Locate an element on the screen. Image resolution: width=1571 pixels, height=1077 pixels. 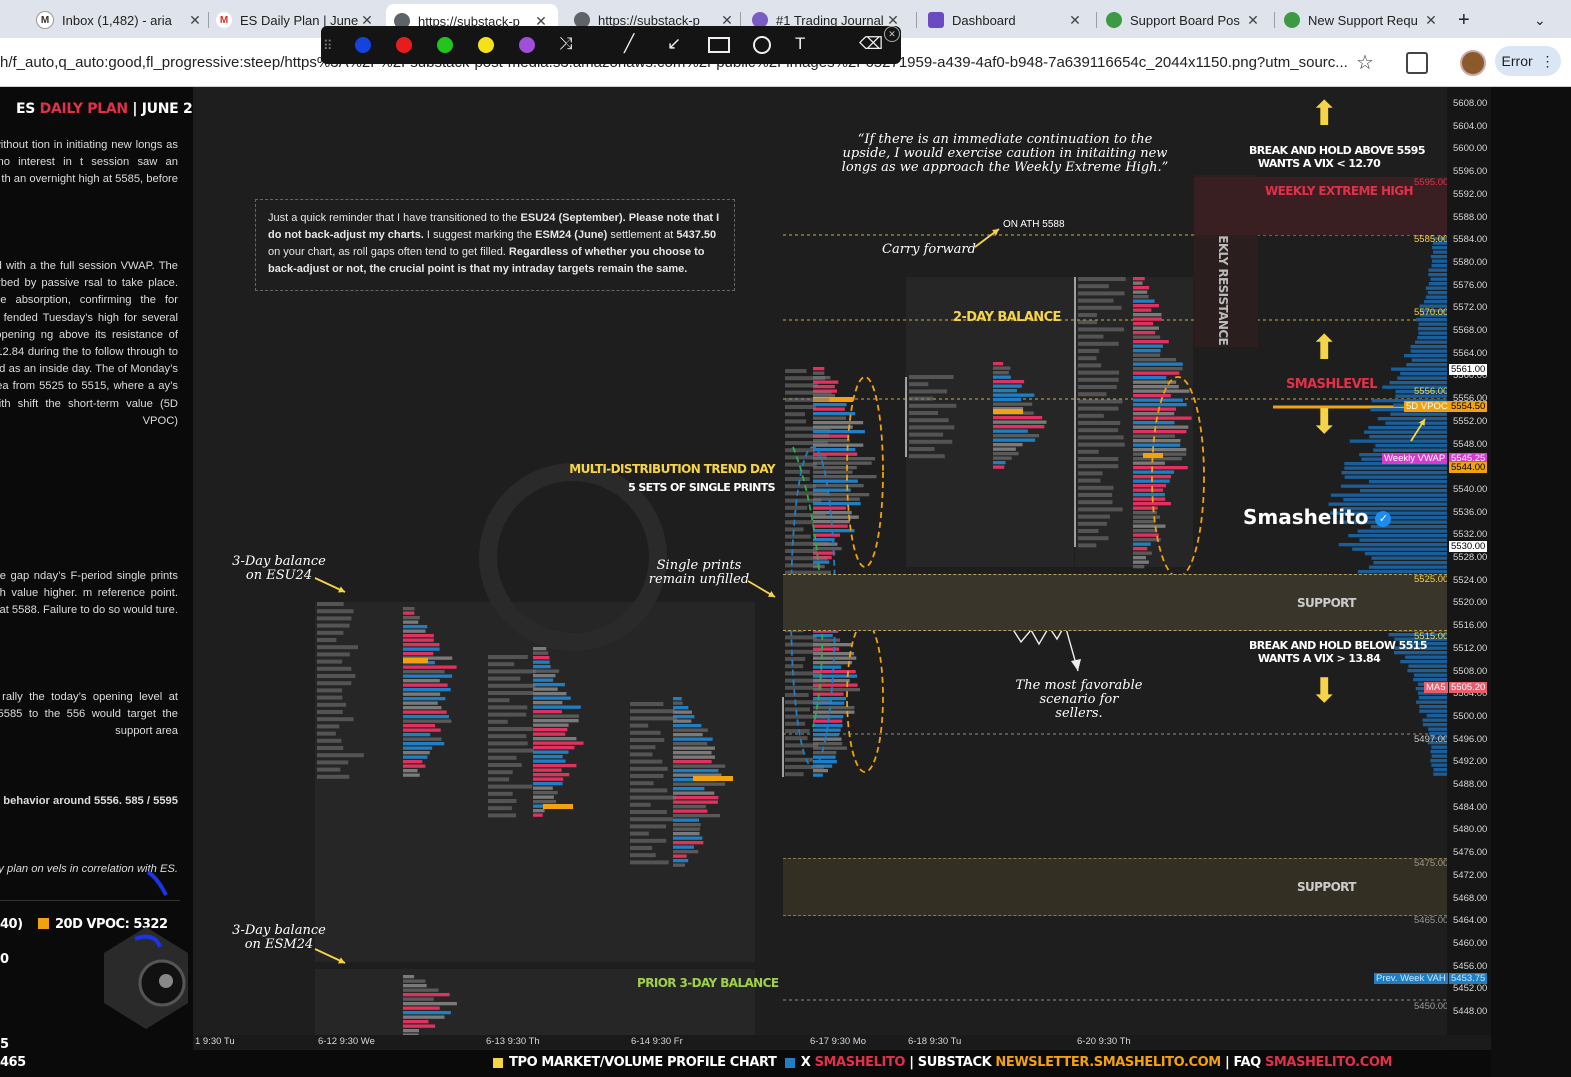
footer-link: SMASHELITO.COM is located at coordinates (1329, 1062).